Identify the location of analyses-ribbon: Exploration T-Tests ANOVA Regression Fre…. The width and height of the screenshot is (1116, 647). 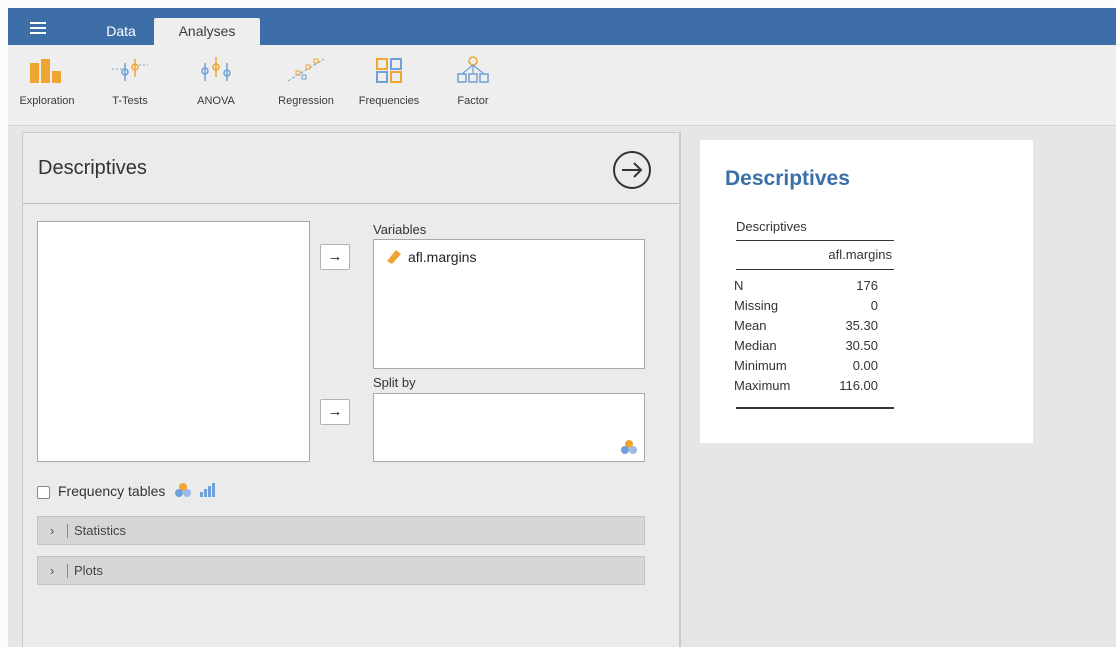
(562, 85).